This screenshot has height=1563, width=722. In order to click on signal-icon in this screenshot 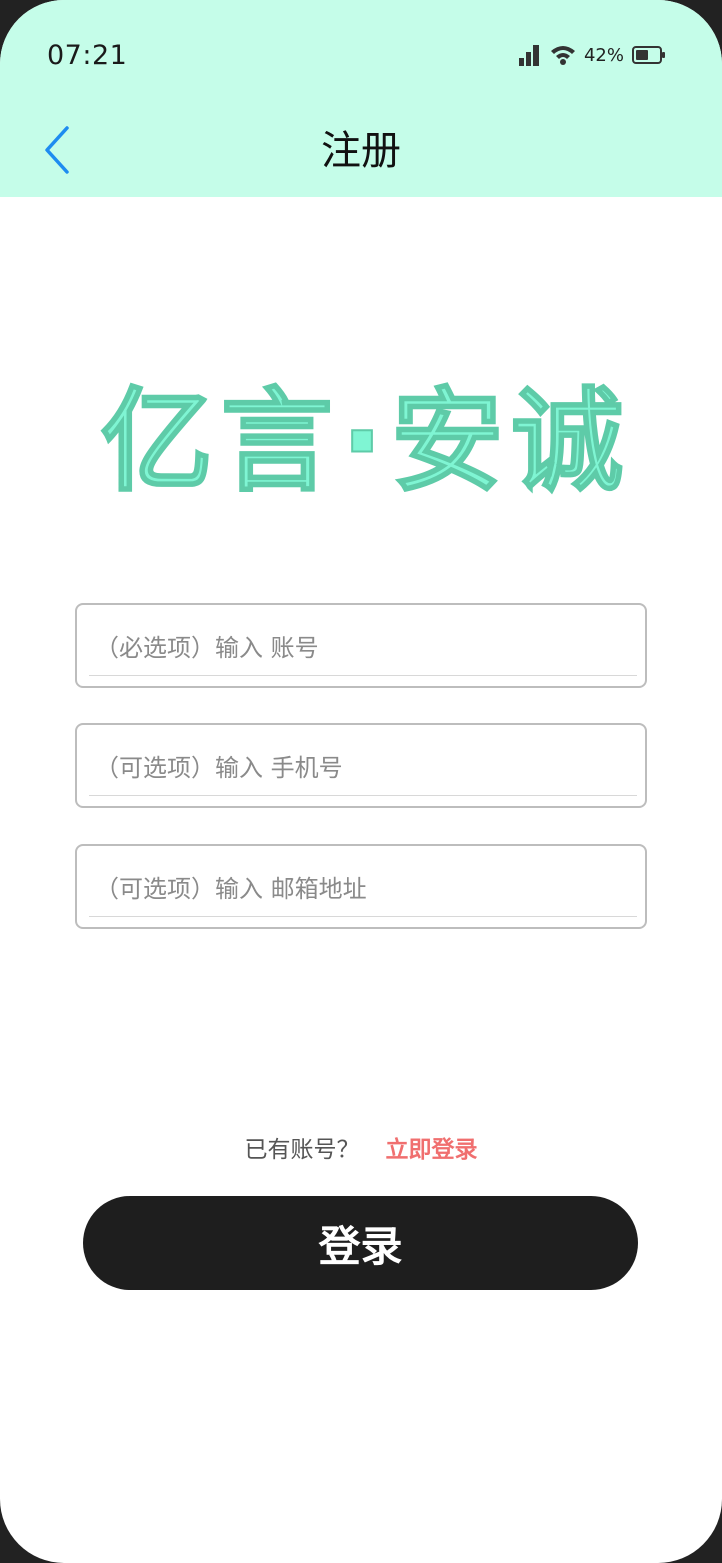, I will do `click(528, 55)`.